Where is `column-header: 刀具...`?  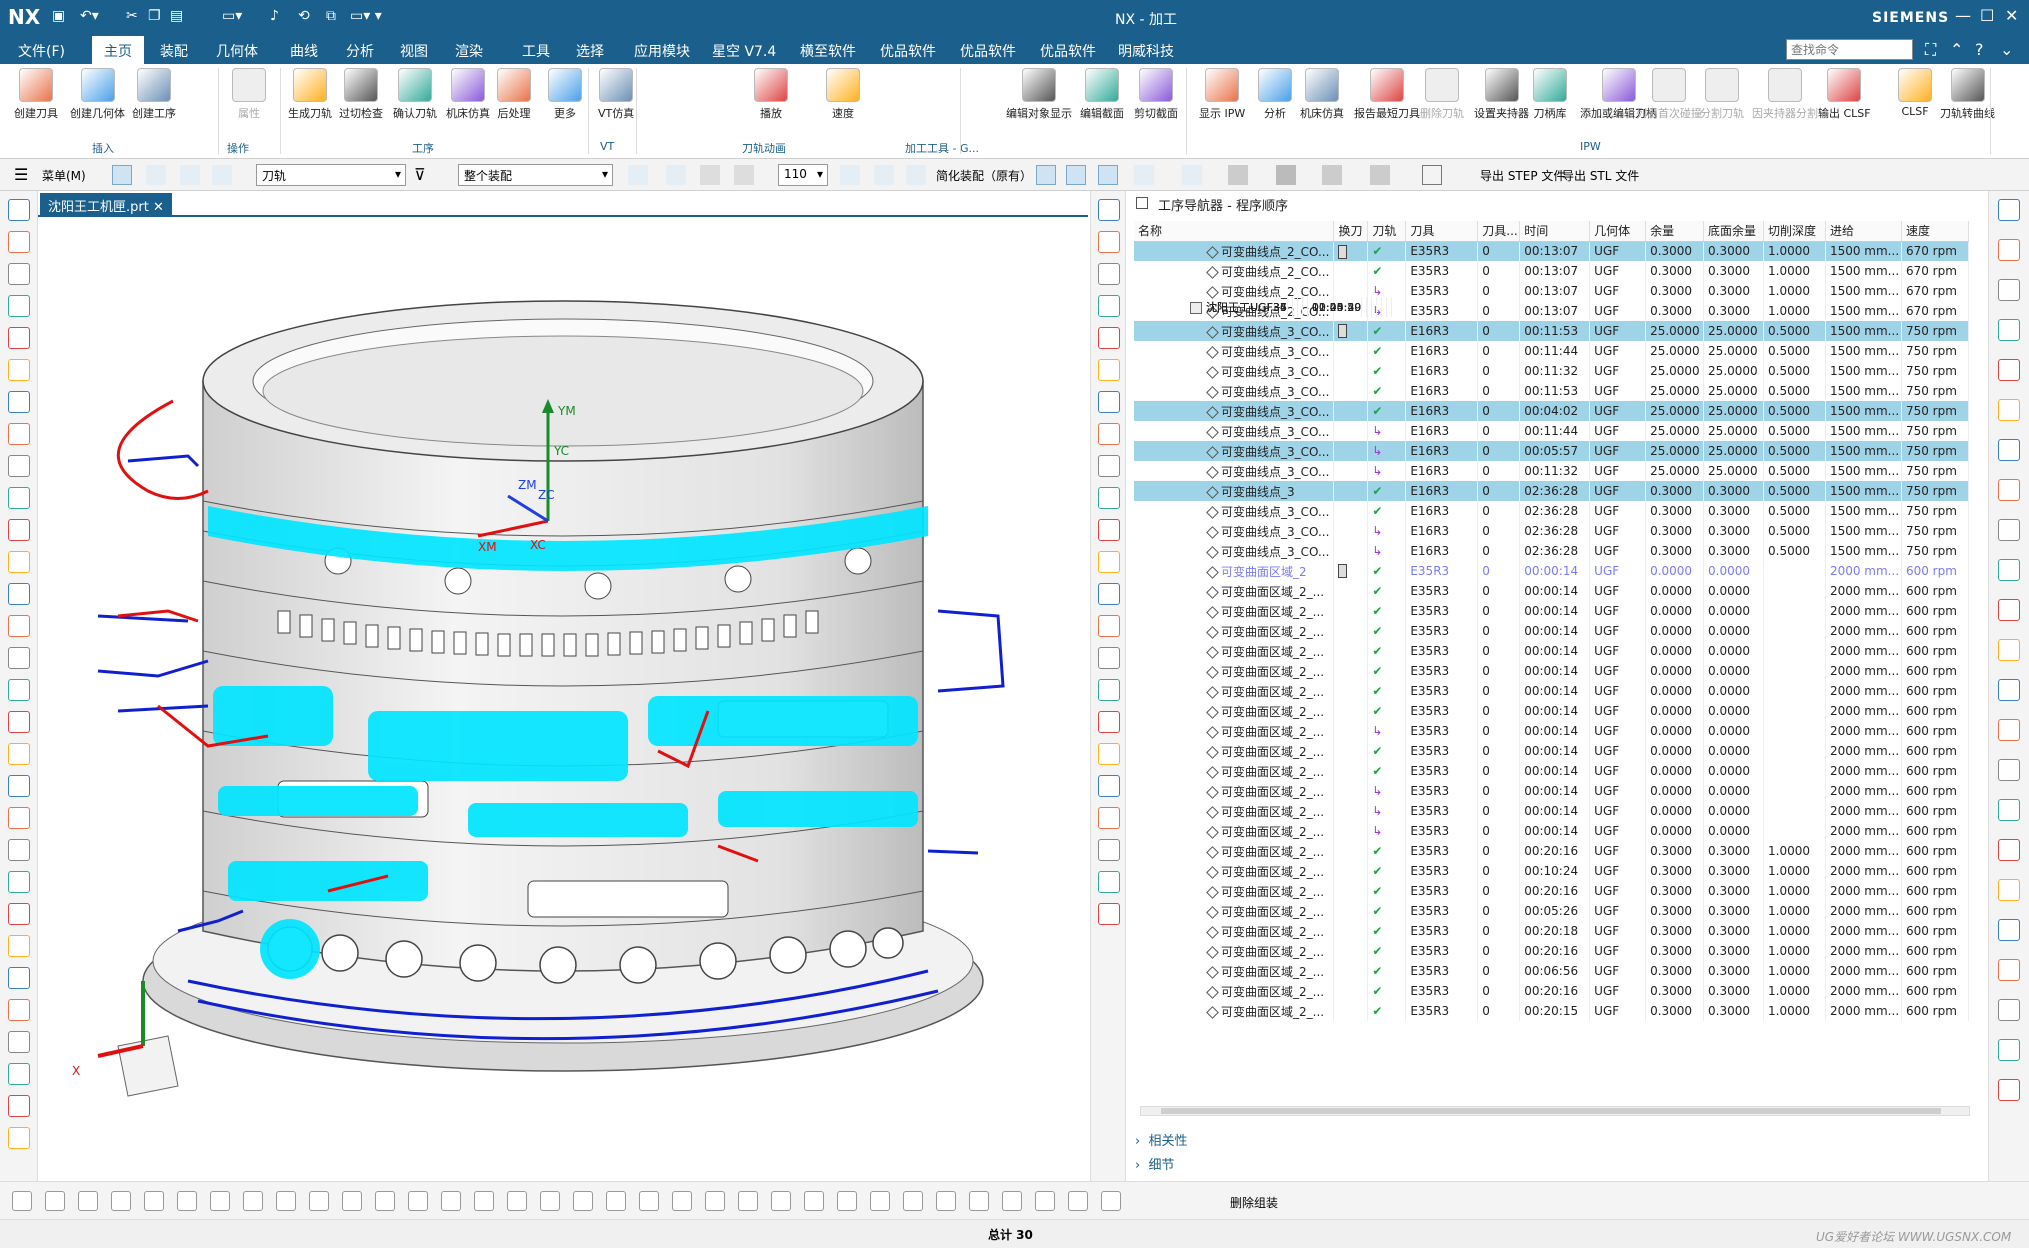
column-header: 刀具... is located at coordinates (1499, 231).